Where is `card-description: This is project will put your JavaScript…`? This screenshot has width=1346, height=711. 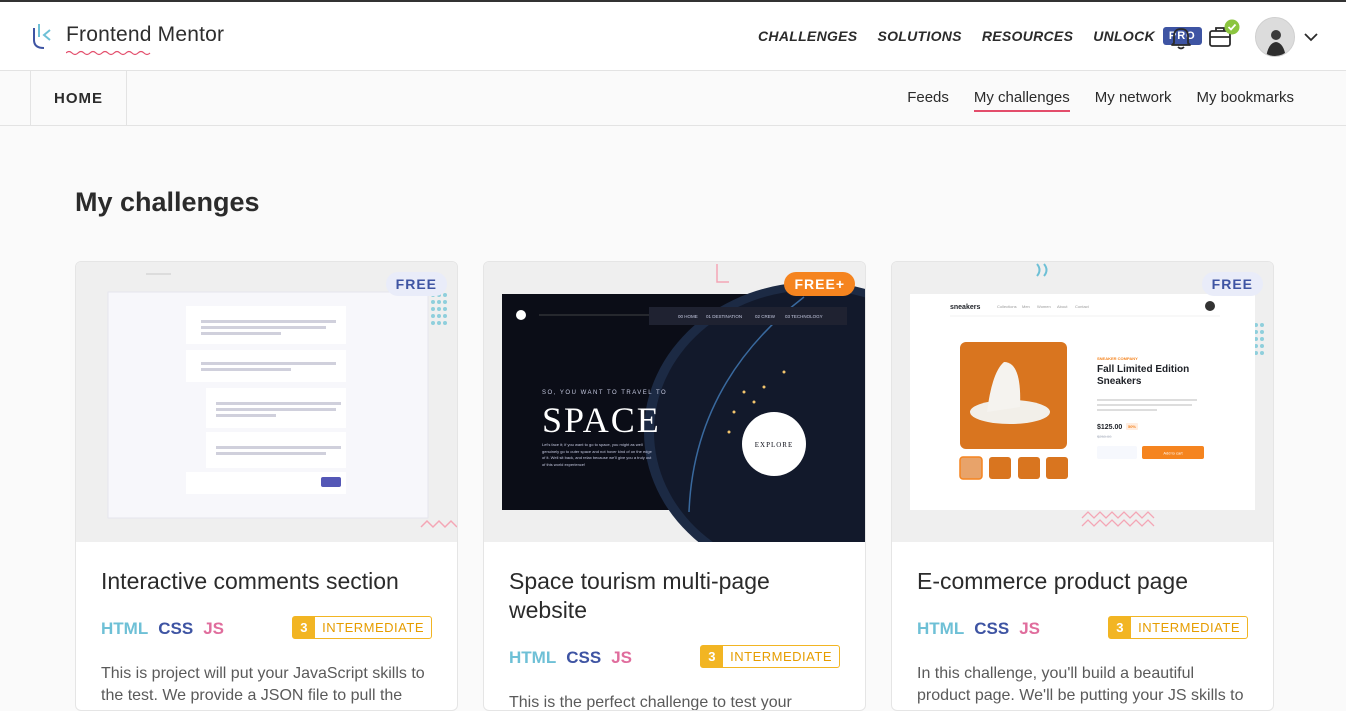
card-description: This is project will put your JavaScript… is located at coordinates (263, 684).